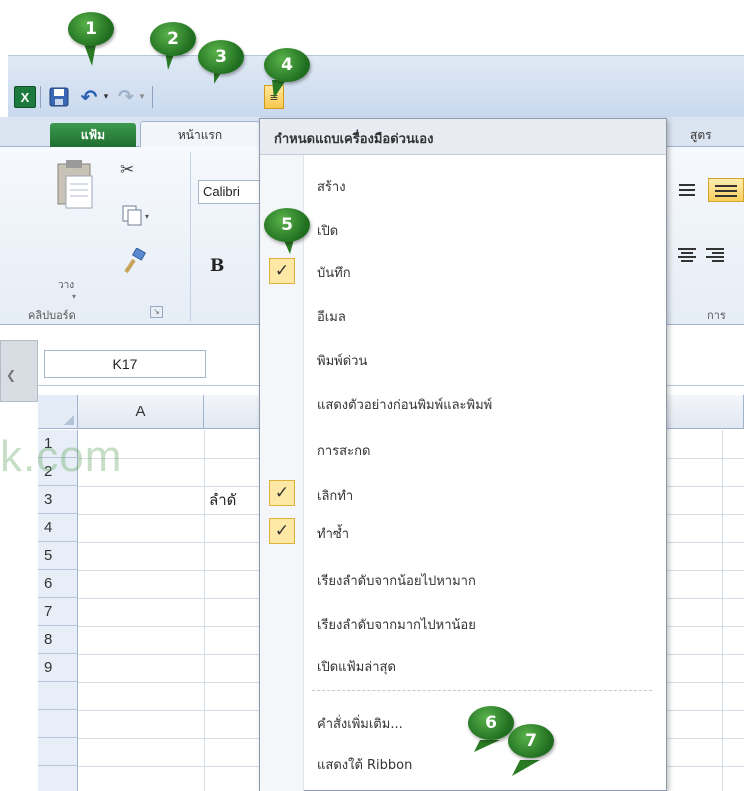 The height and width of the screenshot is (791, 744). I want to click on menu-item-save: บันทึก, so click(334, 272).